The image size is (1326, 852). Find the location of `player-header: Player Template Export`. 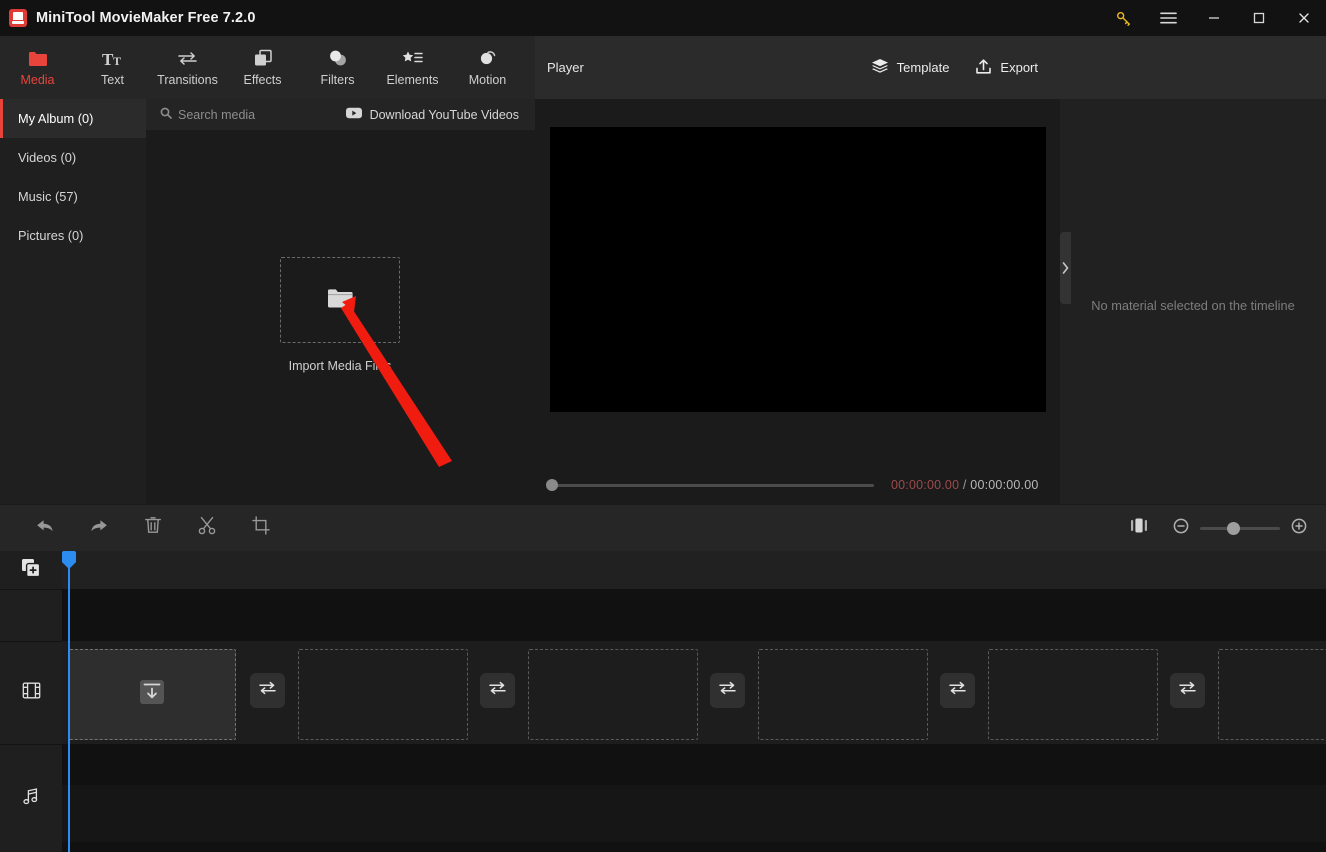

player-header: Player Template Export is located at coordinates (797, 67).